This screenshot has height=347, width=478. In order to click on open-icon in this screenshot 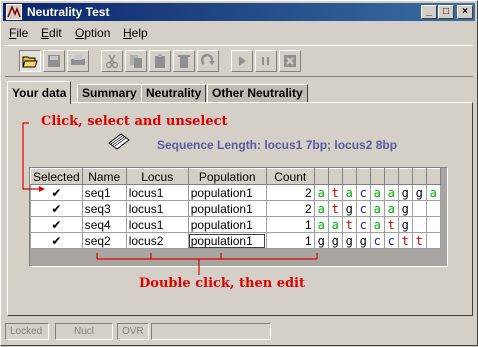, I will do `click(30, 62)`.